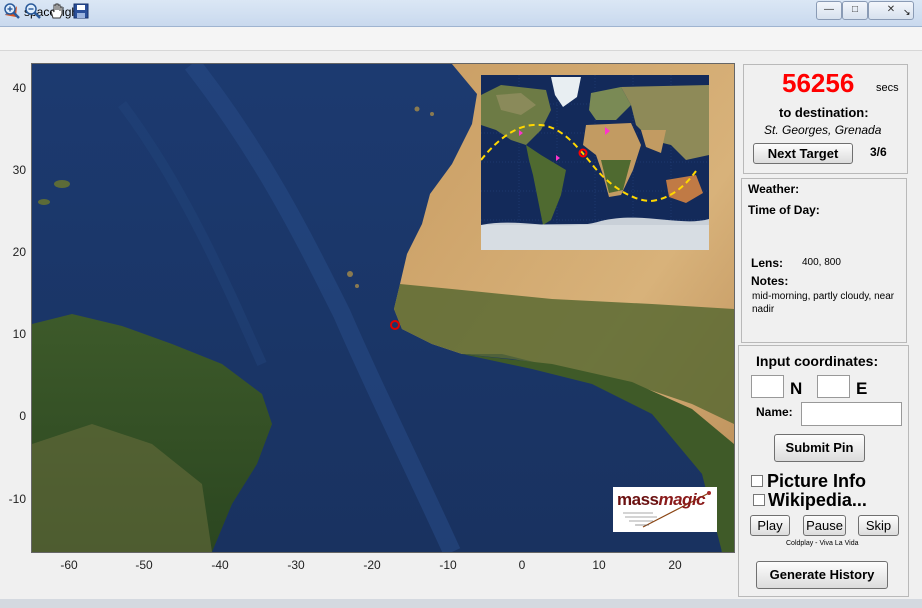  I want to click on north-label: N, so click(796, 388).